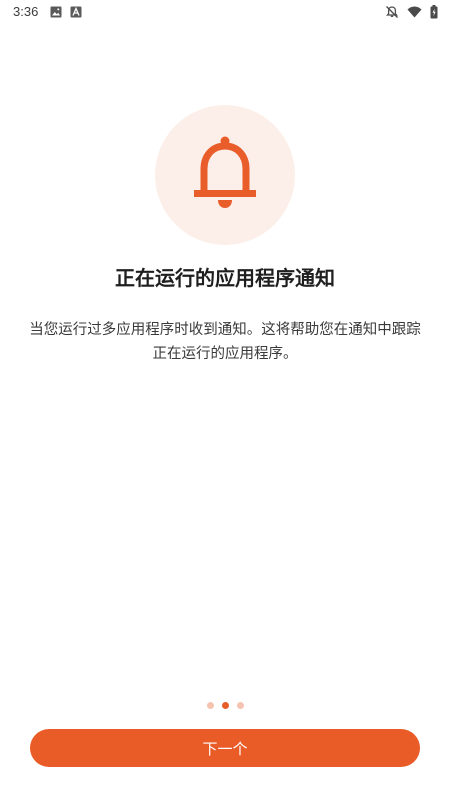 This screenshot has height=800, width=450. What do you see at coordinates (56, 12) in the screenshot?
I see `image-icon` at bounding box center [56, 12].